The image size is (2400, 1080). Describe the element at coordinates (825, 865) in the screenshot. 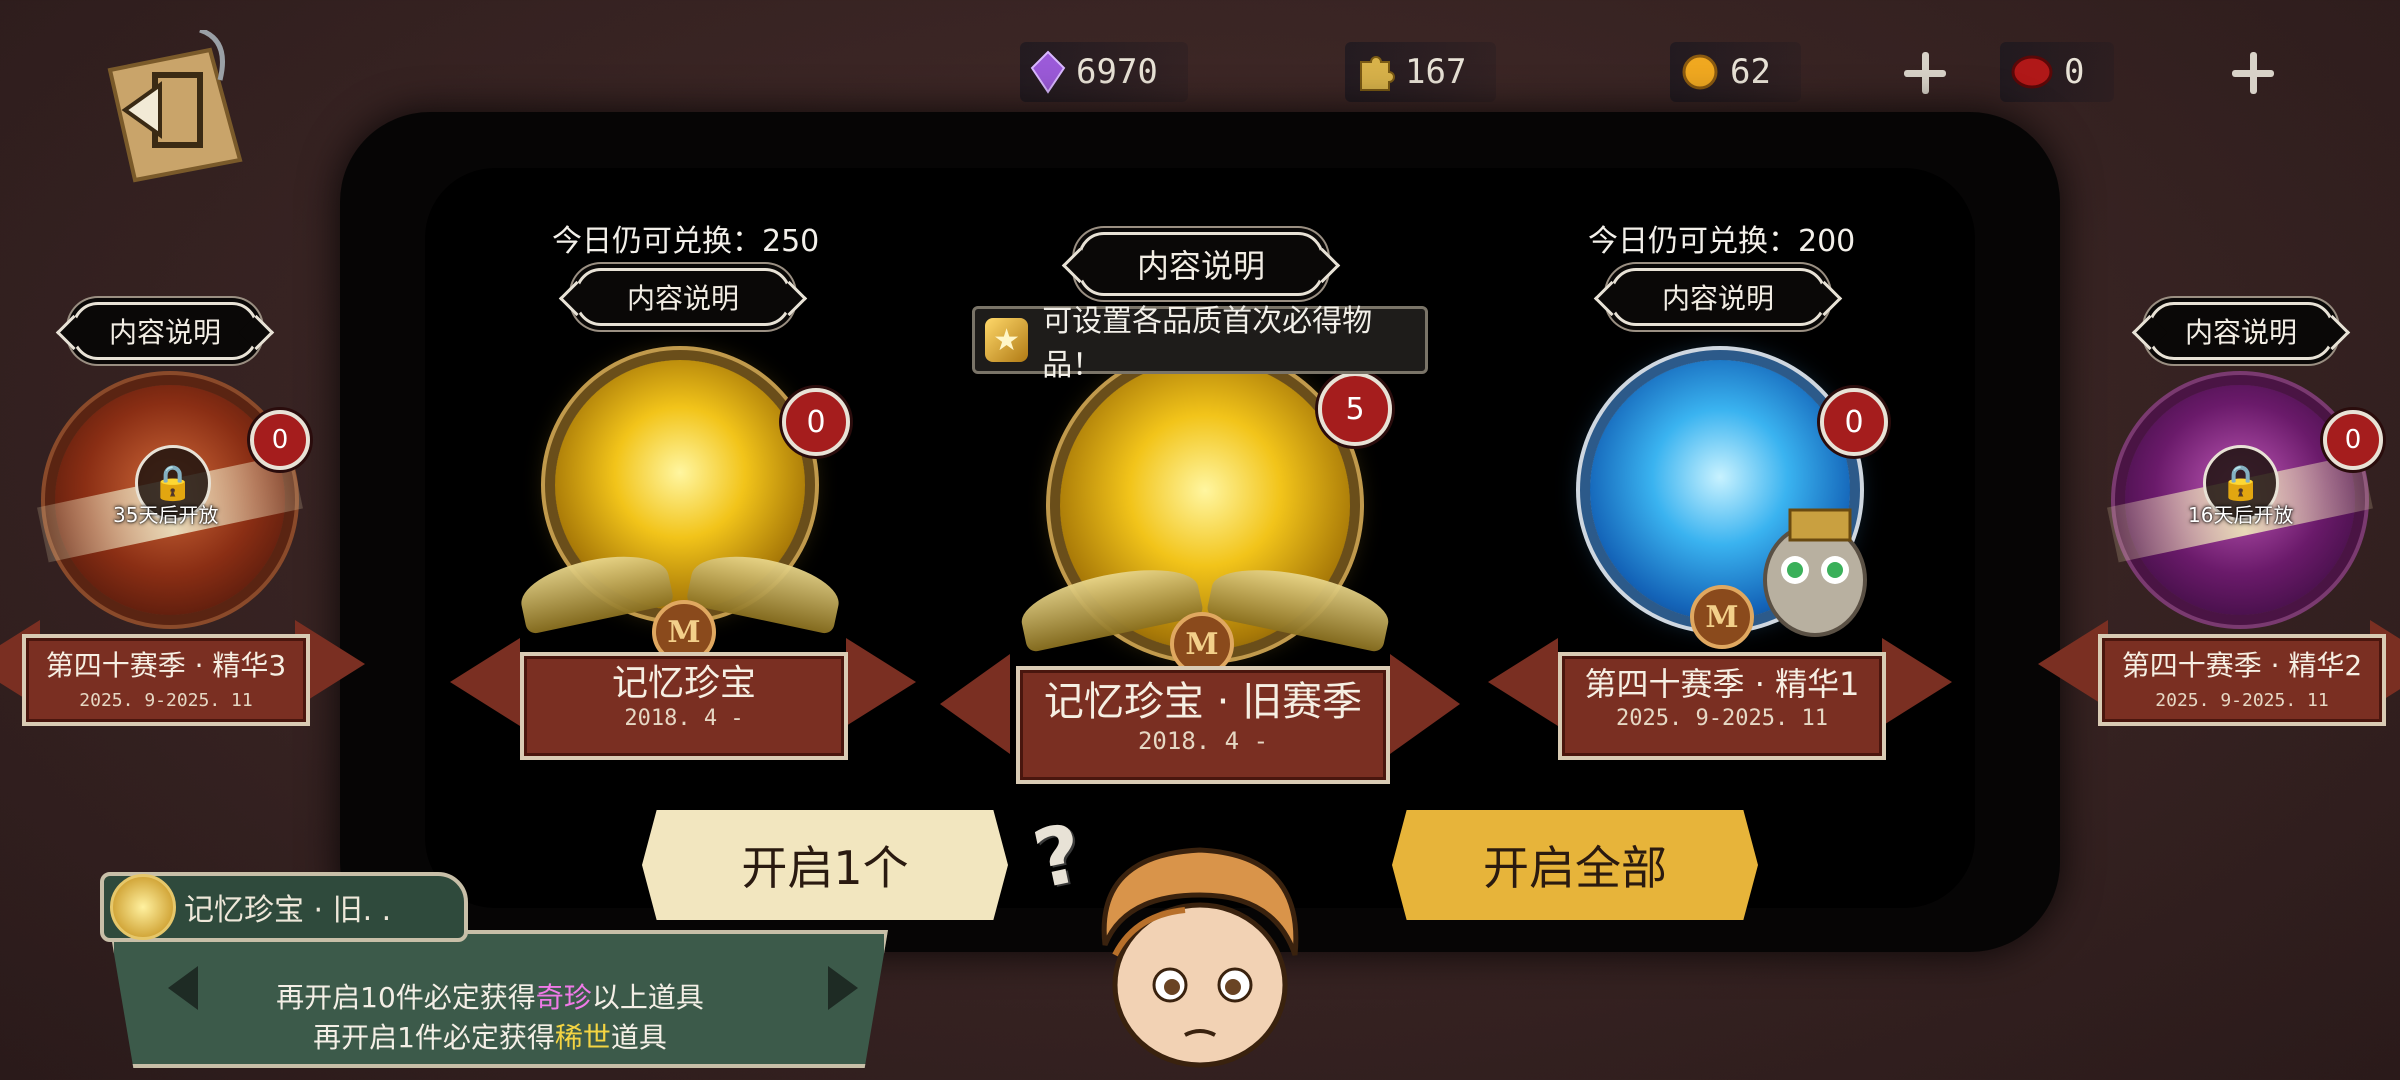

I see `open-one-button: 开启1个` at that location.